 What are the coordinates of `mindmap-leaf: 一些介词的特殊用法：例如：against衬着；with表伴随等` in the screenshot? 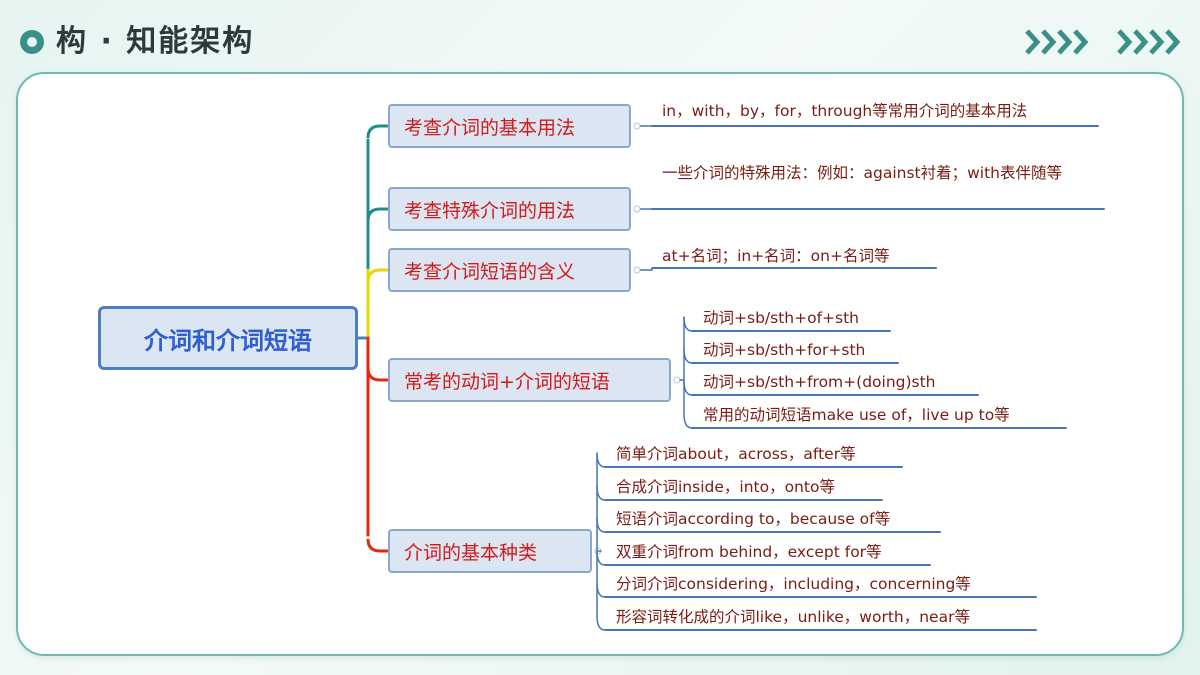 It's located at (862, 173).